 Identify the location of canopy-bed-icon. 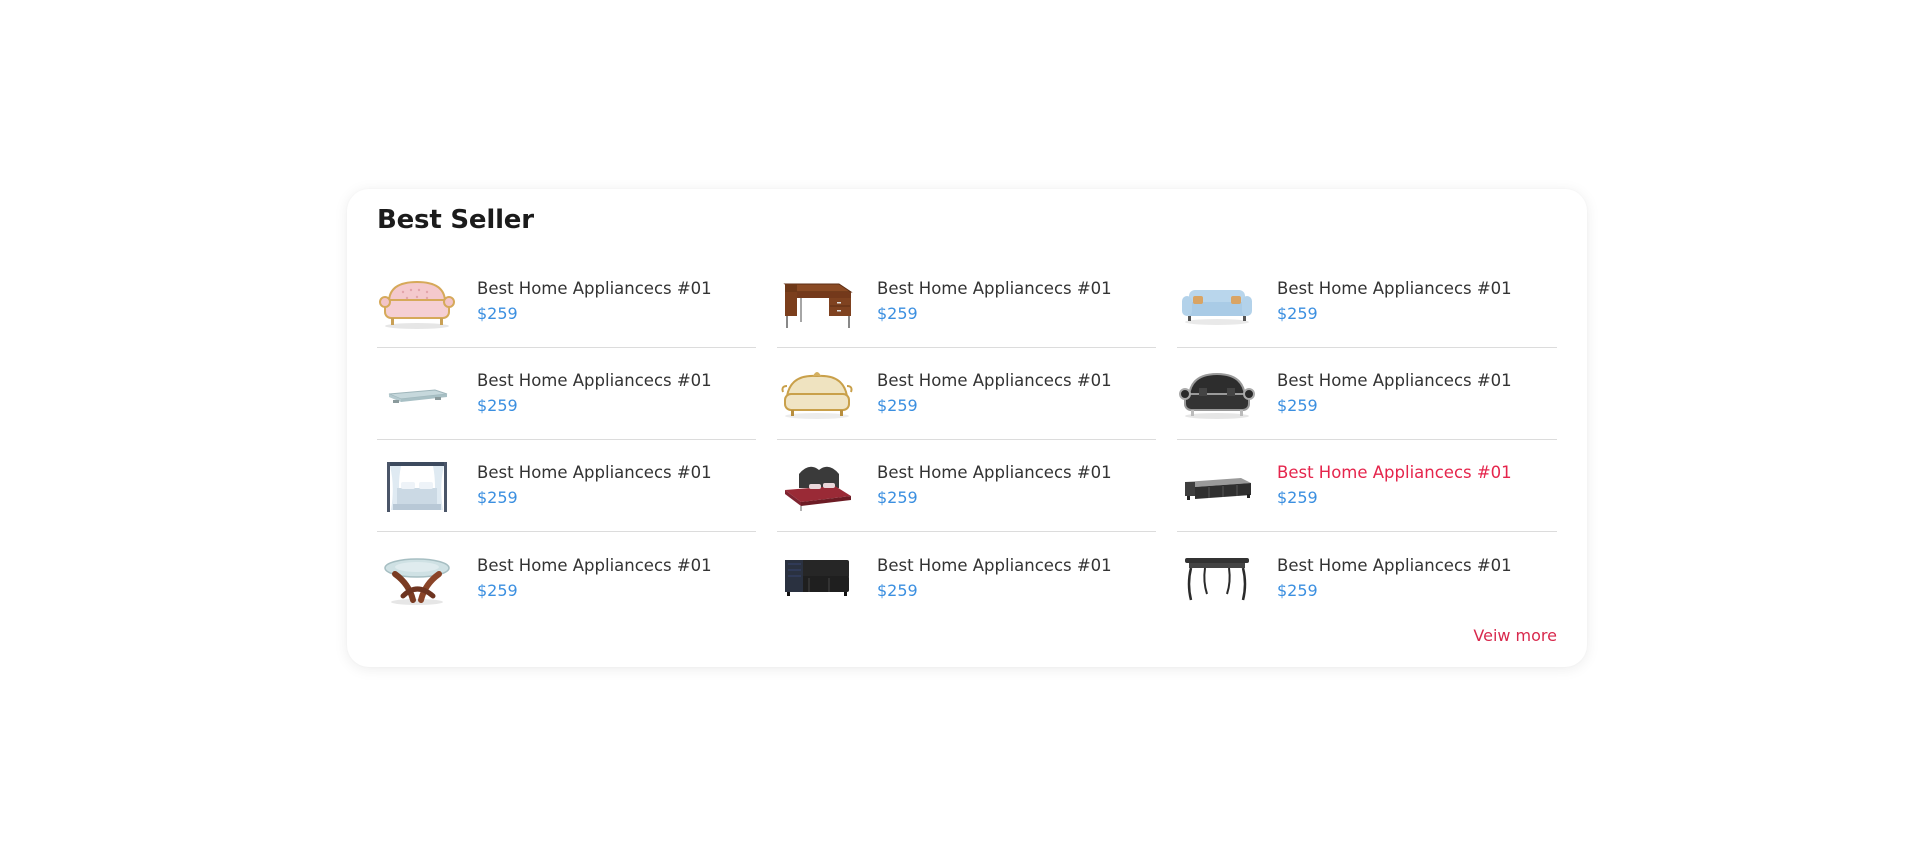
(417, 486).